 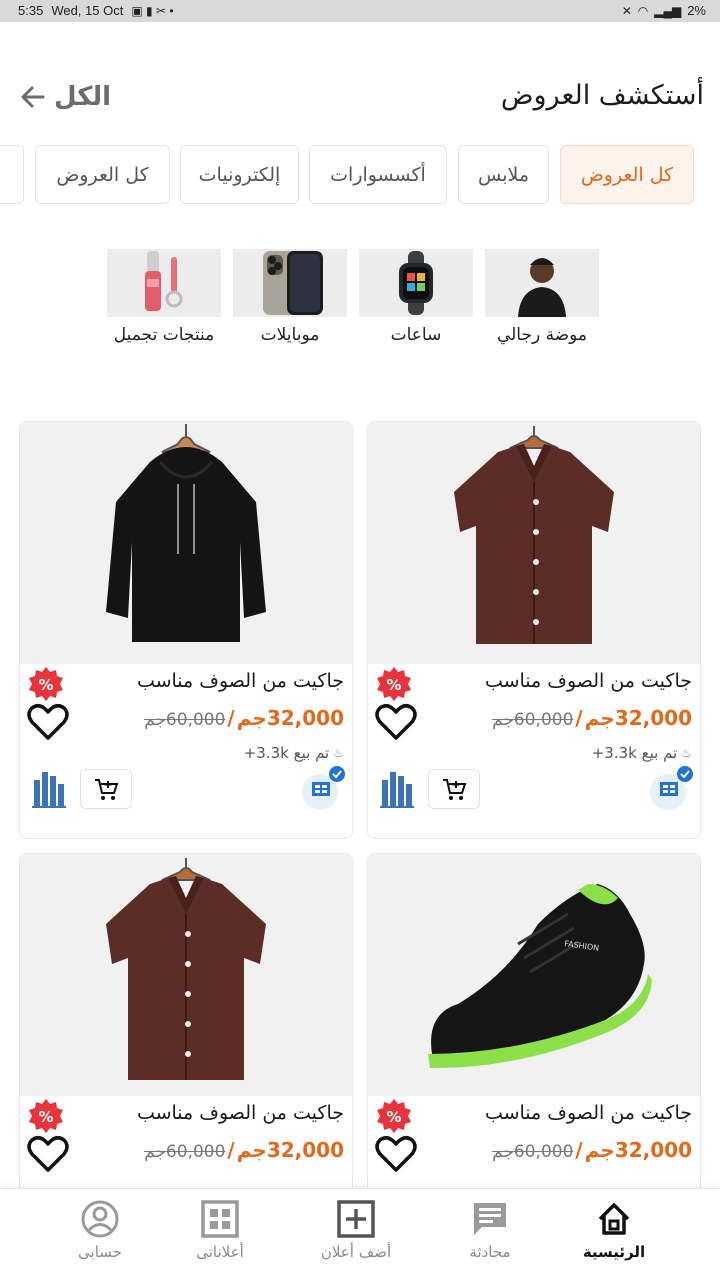 I want to click on smartwatch-icon, so click(x=416, y=283).